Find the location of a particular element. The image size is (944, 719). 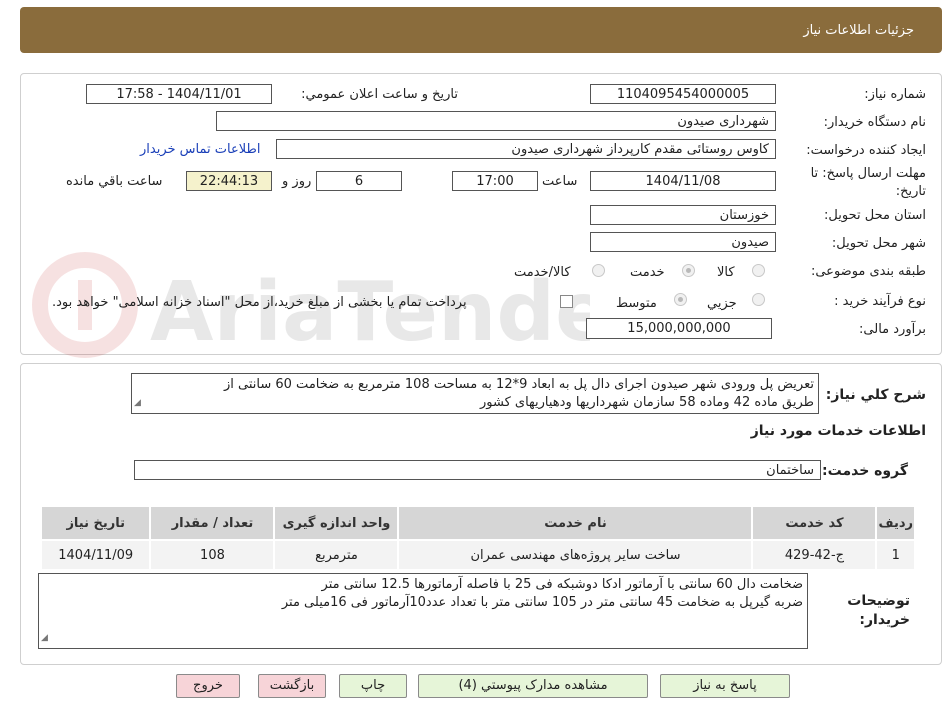

cell-quantity: 108 is located at coordinates (212, 555).